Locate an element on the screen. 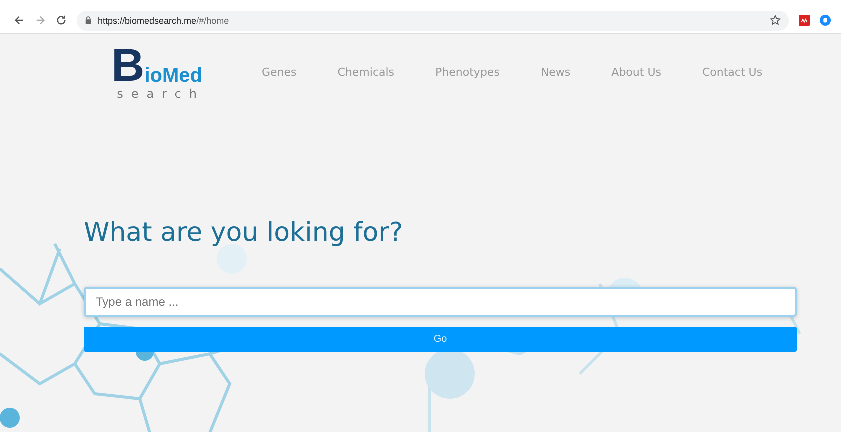  nav-link: News is located at coordinates (555, 72).